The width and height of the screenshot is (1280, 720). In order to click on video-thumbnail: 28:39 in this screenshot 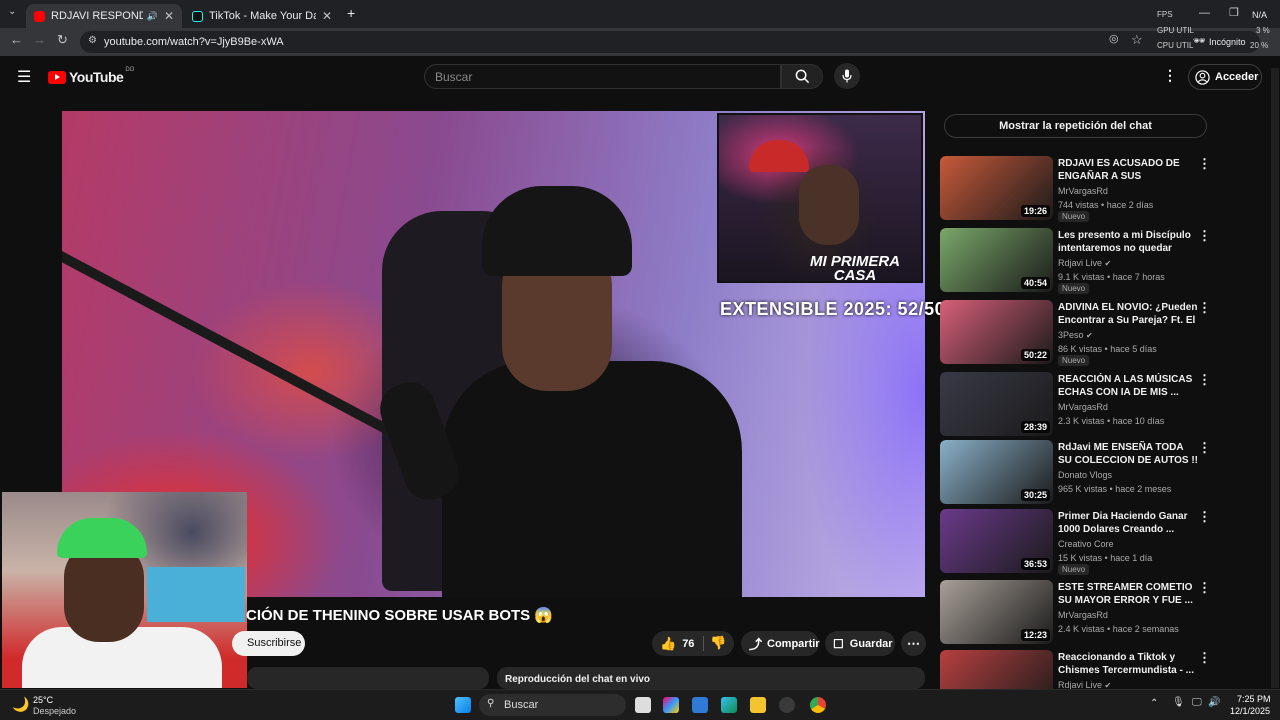, I will do `click(996, 404)`.